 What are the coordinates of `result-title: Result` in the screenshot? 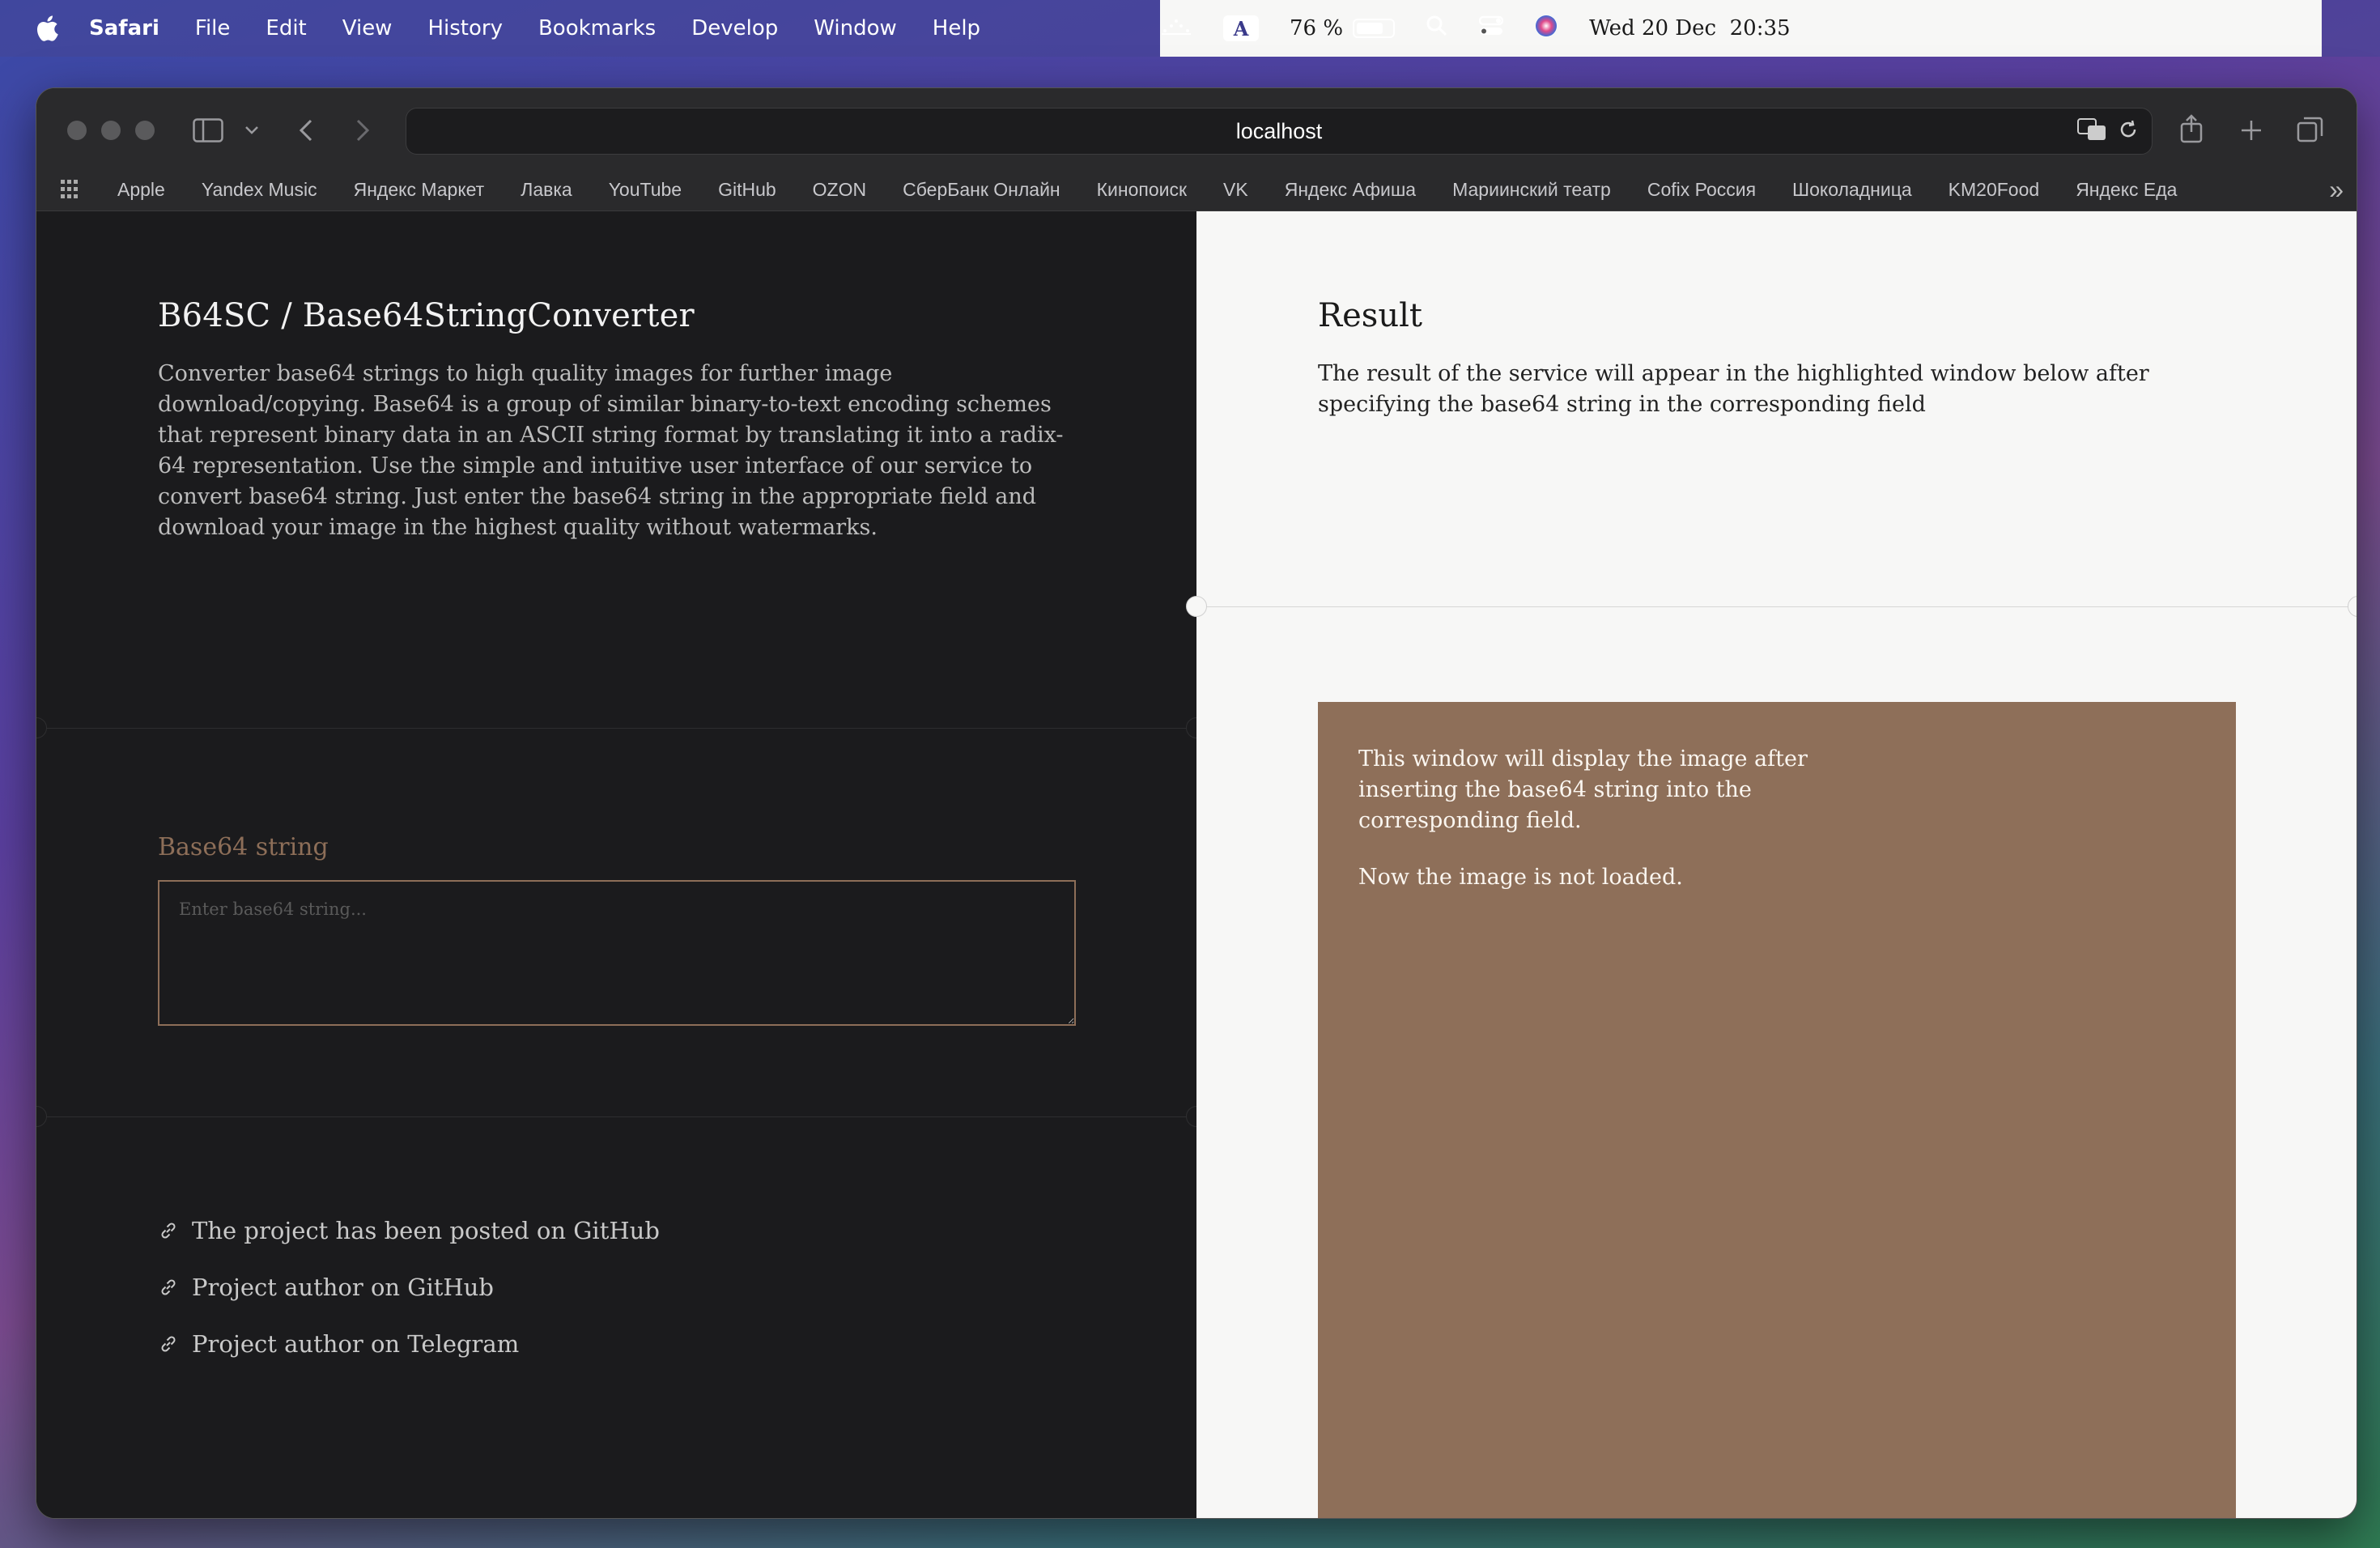 It's located at (1370, 315).